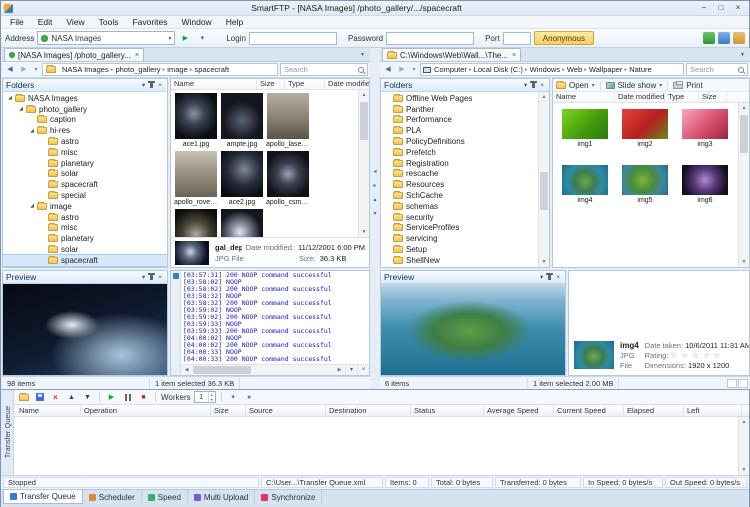 Image resolution: width=750 pixels, height=507 pixels. What do you see at coordinates (196, 121) in the screenshot?
I see `file-item: ace1.jpg` at bounding box center [196, 121].